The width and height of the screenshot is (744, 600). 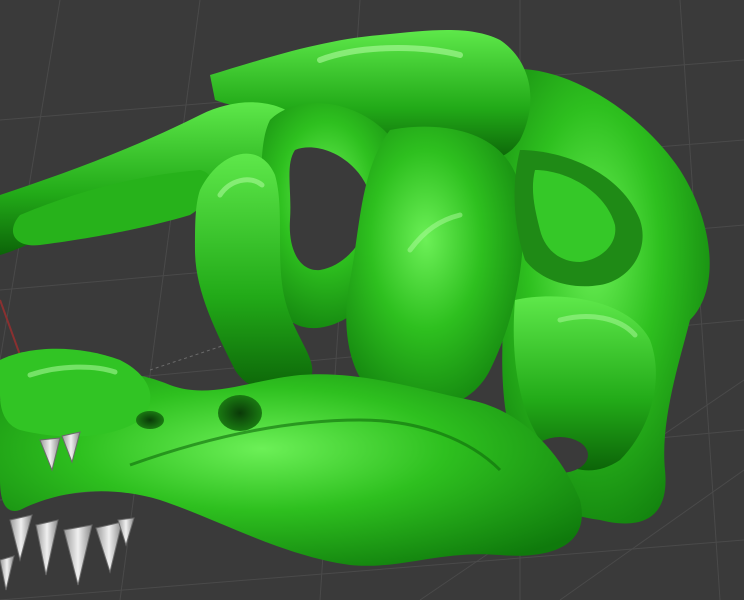 I want to click on snout-front, so click(x=75, y=392).